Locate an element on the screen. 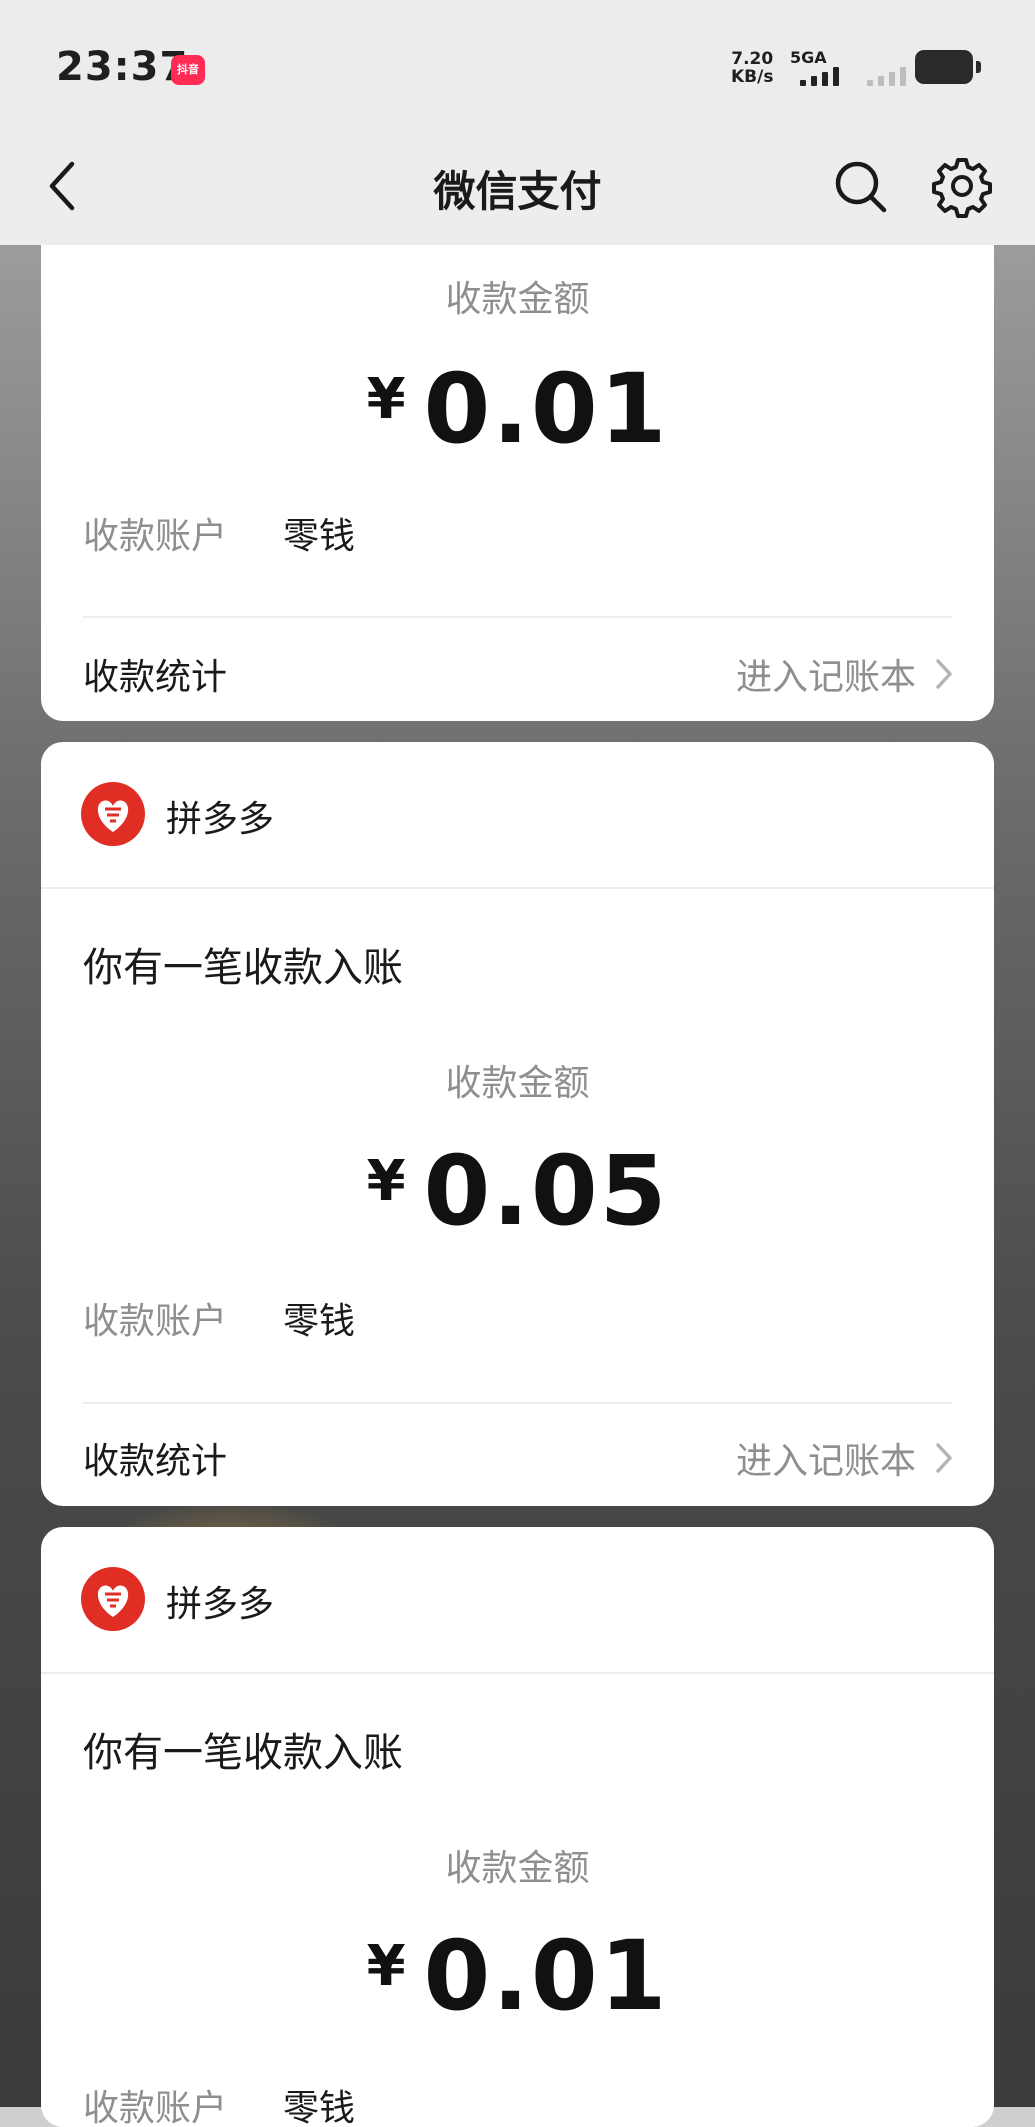 Image resolution: width=1035 pixels, height=2127 pixels. network-speed: 7.20 KB/s is located at coordinates (752, 68).